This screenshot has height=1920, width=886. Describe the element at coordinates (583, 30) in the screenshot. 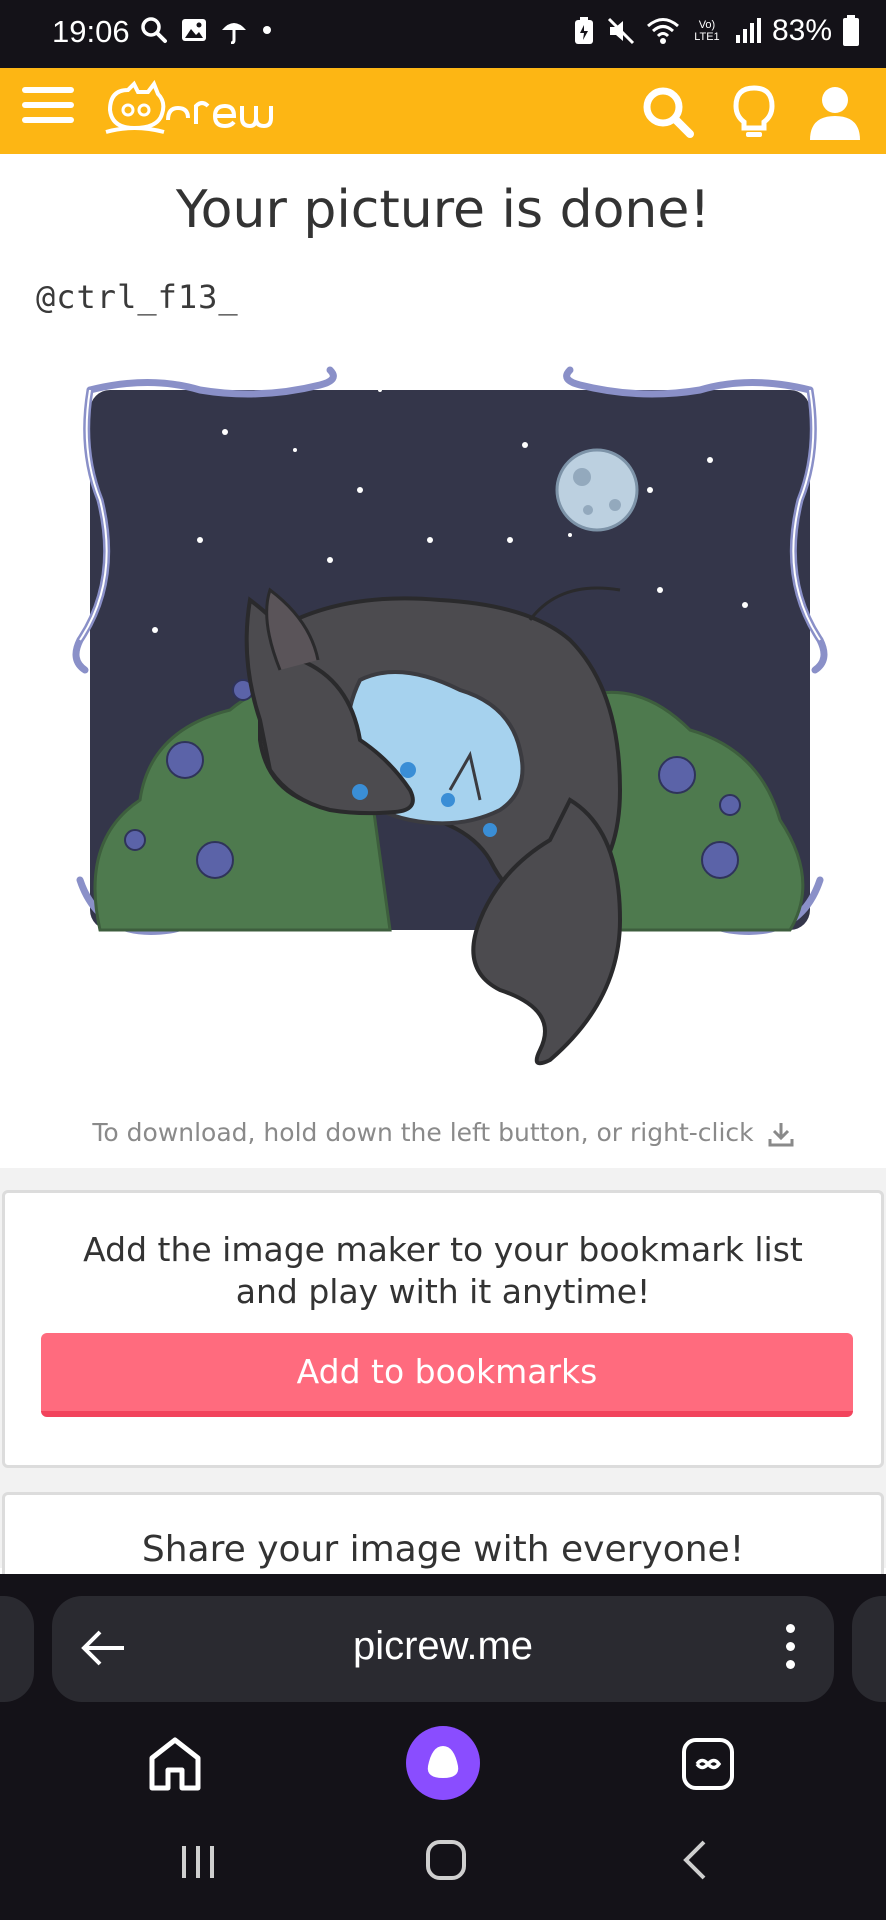

I see `battery-saver-icon` at that location.